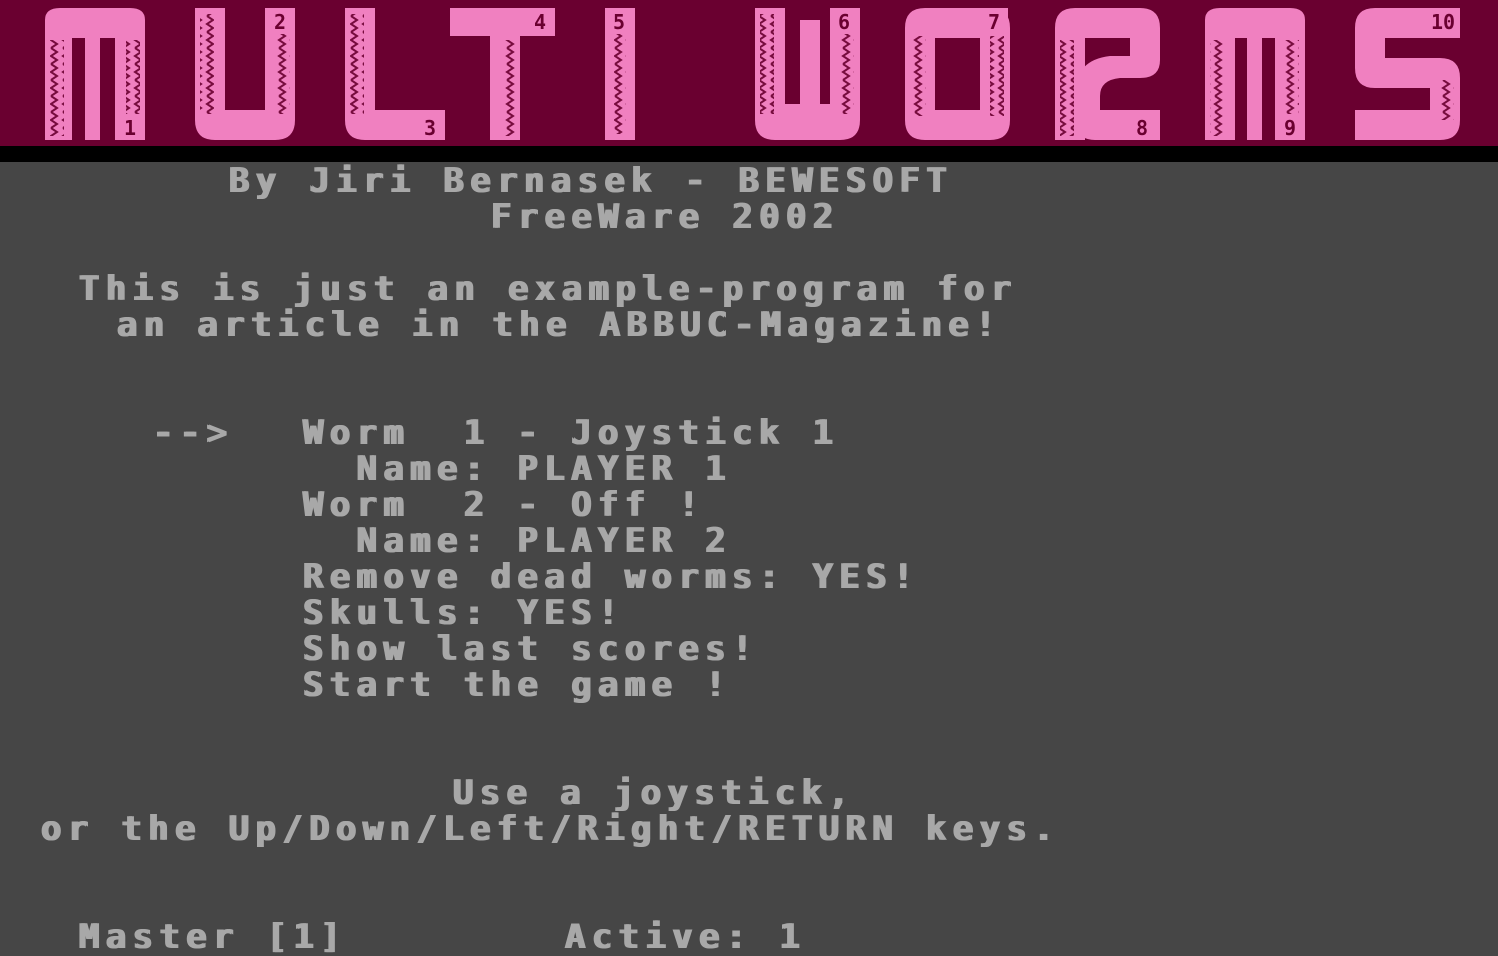  I want to click on help-line-2: or the Up/Down/Left/Right/RETURN keys., so click(550, 829).